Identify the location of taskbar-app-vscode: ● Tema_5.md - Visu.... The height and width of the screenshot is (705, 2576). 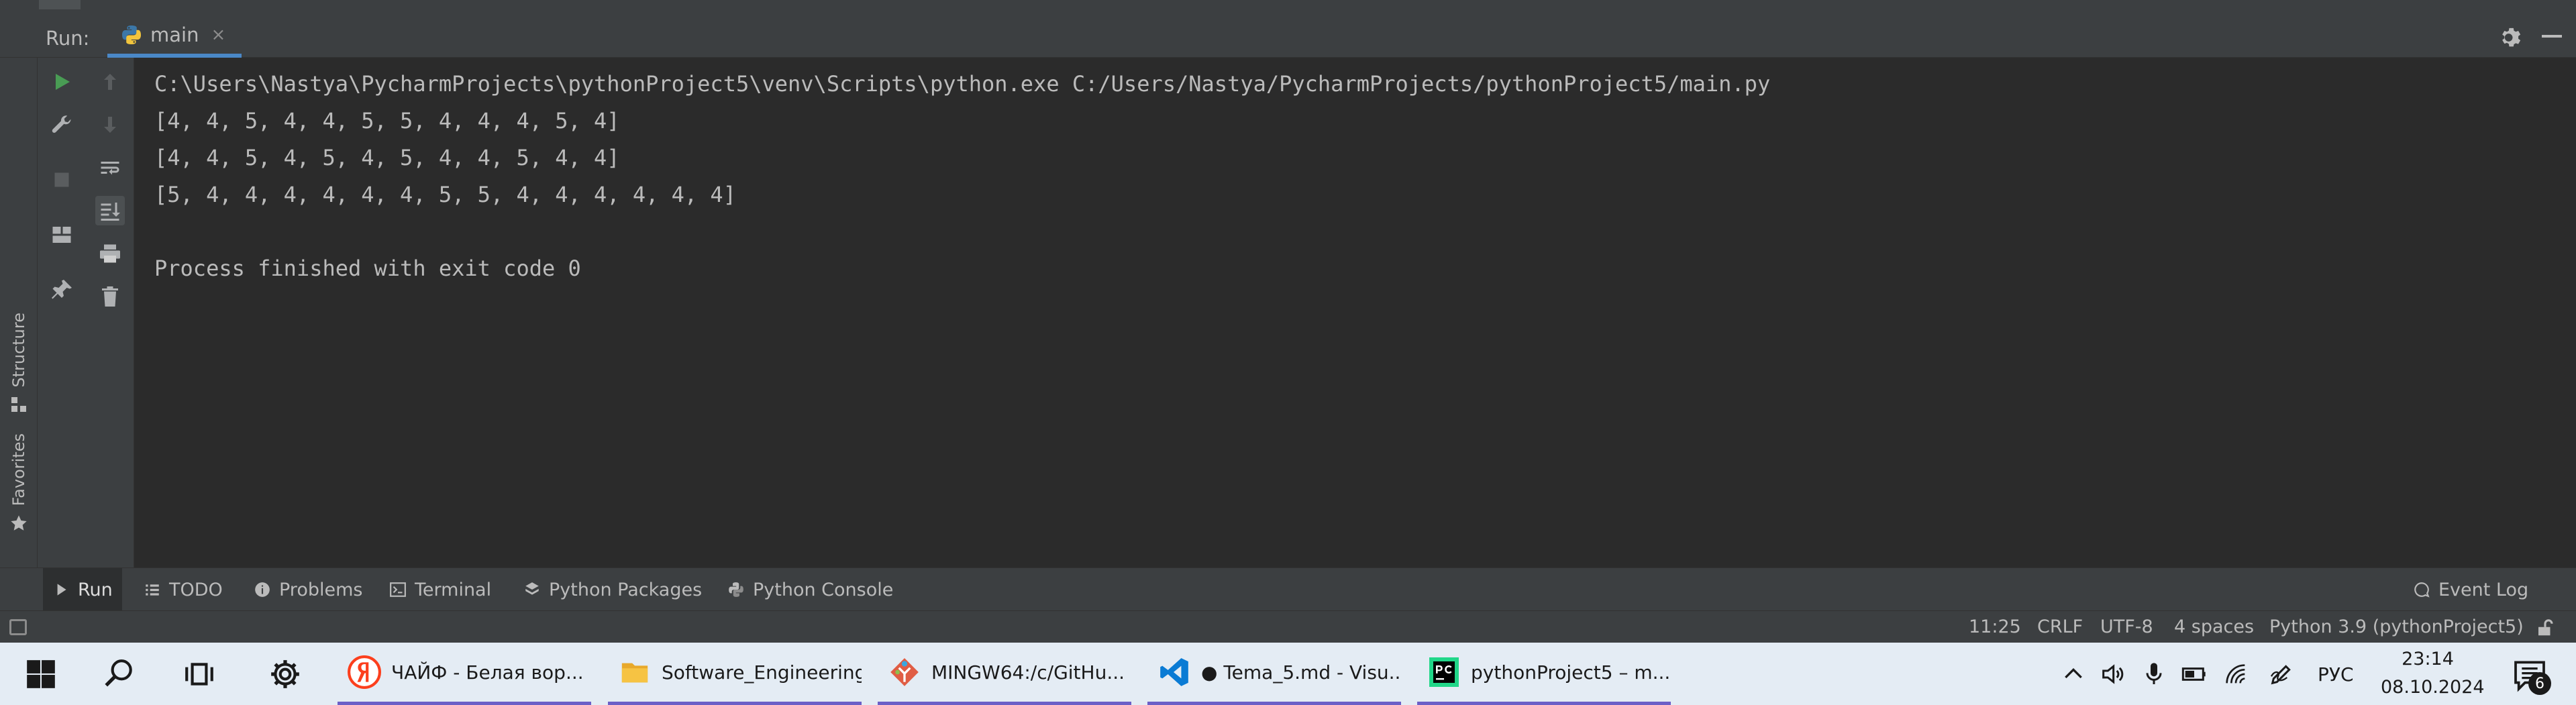
(1274, 674).